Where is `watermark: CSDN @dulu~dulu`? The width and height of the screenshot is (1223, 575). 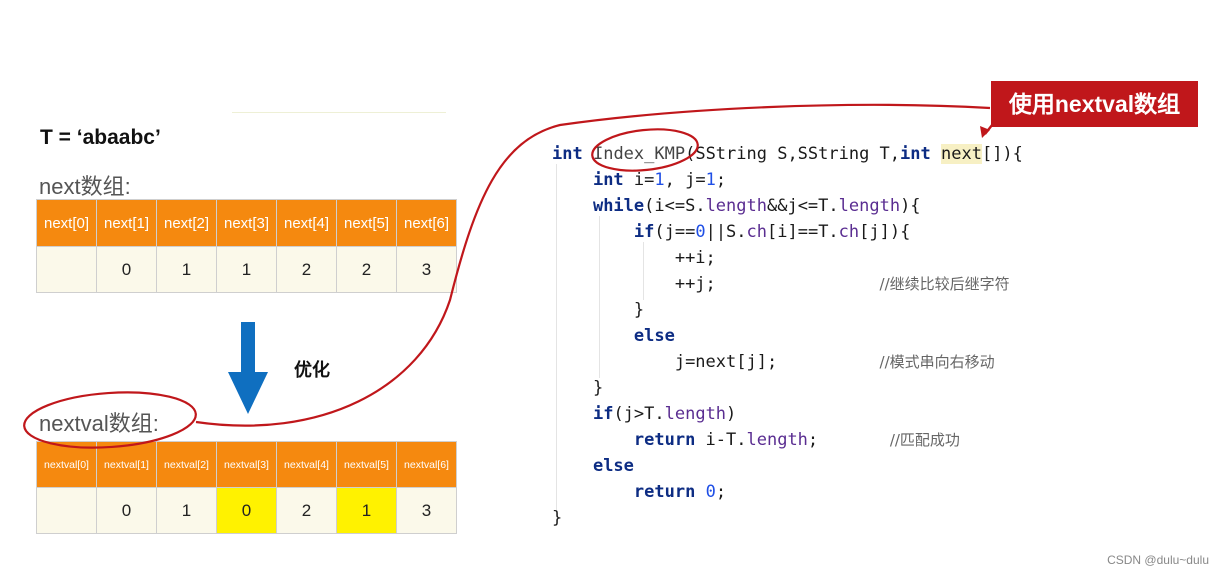 watermark: CSDN @dulu~dulu is located at coordinates (1158, 560).